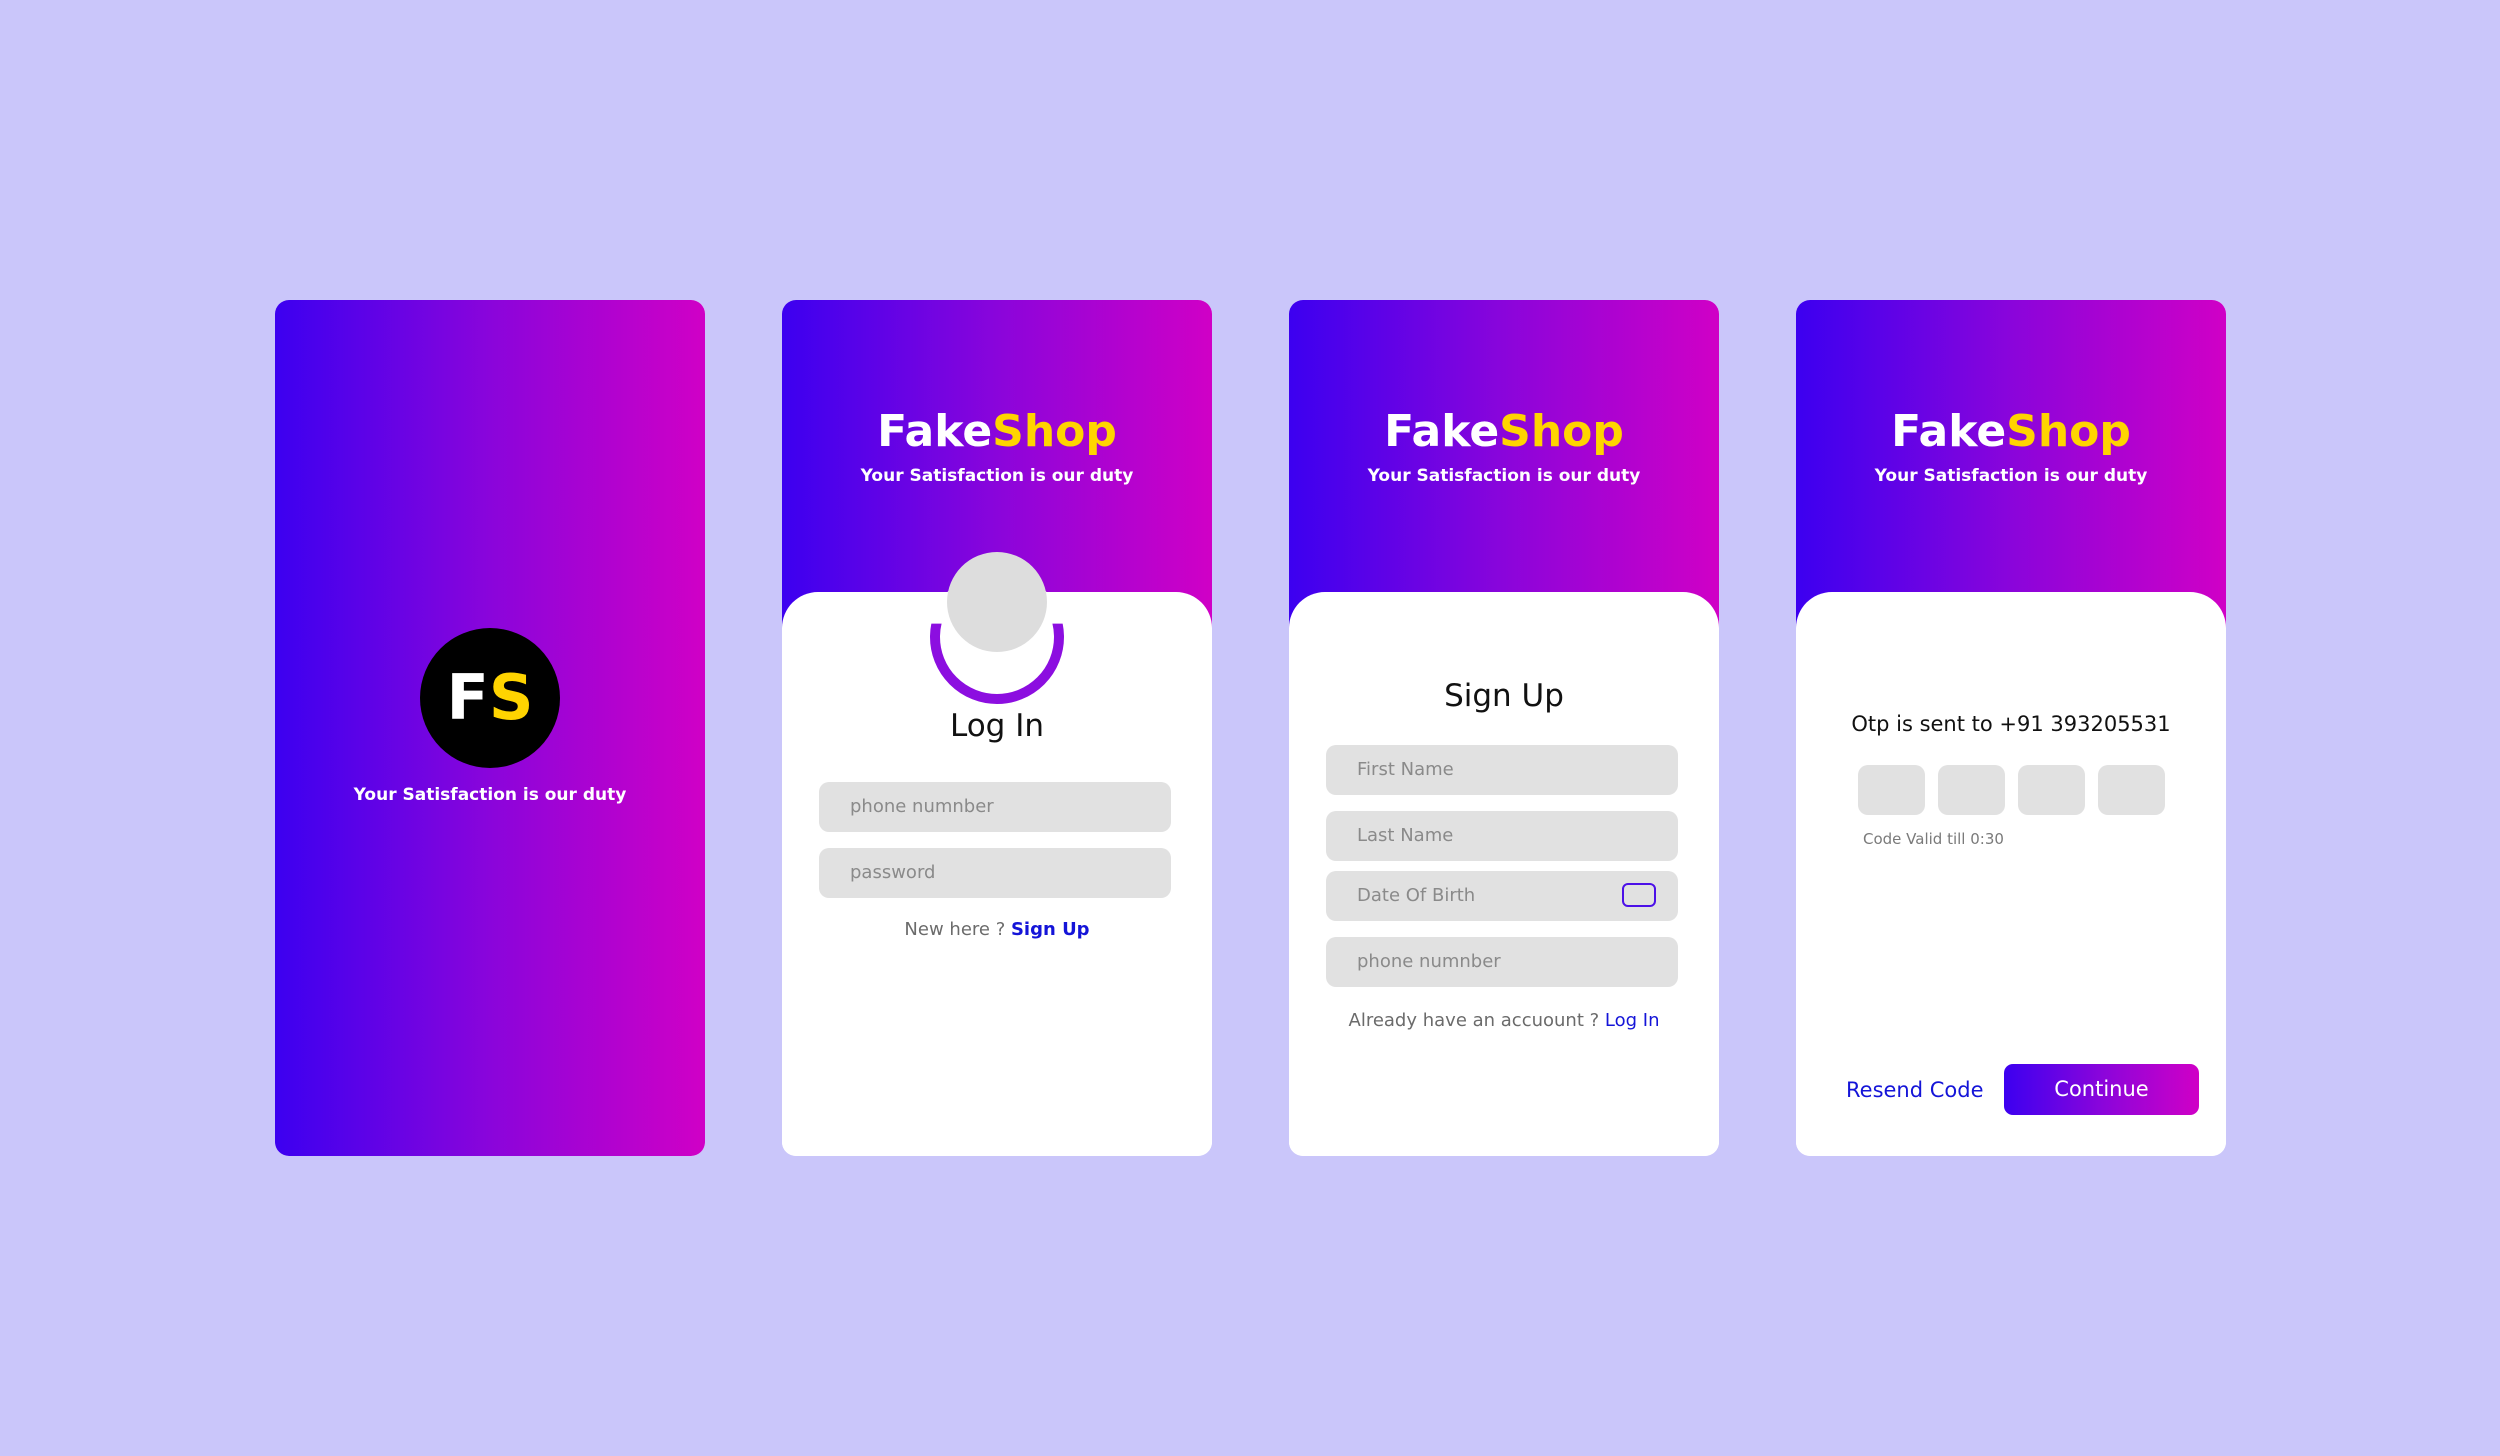  Describe the element at coordinates (1504, 696) in the screenshot. I see `signup-title: Sign Up` at that location.